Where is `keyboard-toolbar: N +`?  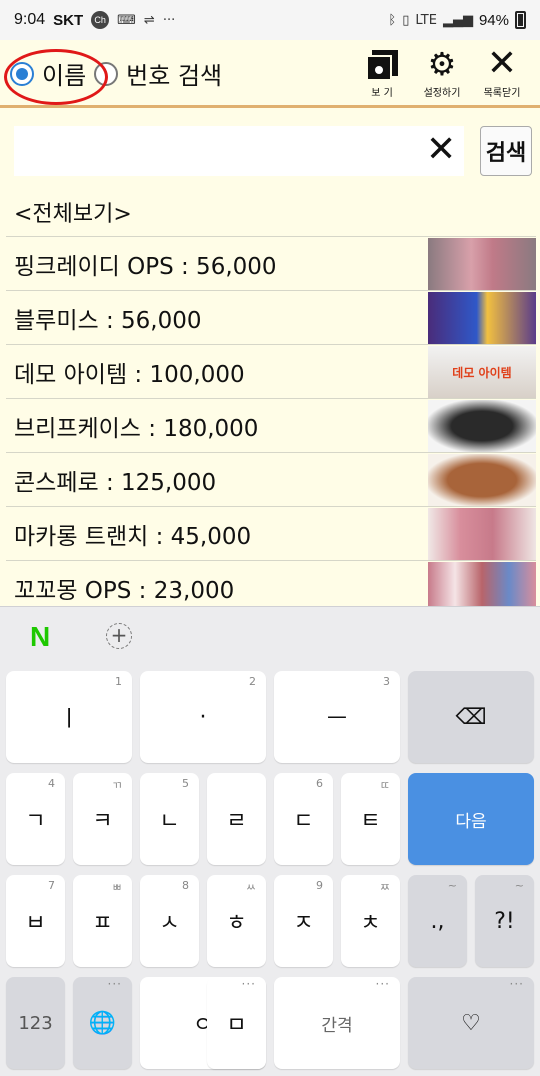 keyboard-toolbar: N + is located at coordinates (270, 635).